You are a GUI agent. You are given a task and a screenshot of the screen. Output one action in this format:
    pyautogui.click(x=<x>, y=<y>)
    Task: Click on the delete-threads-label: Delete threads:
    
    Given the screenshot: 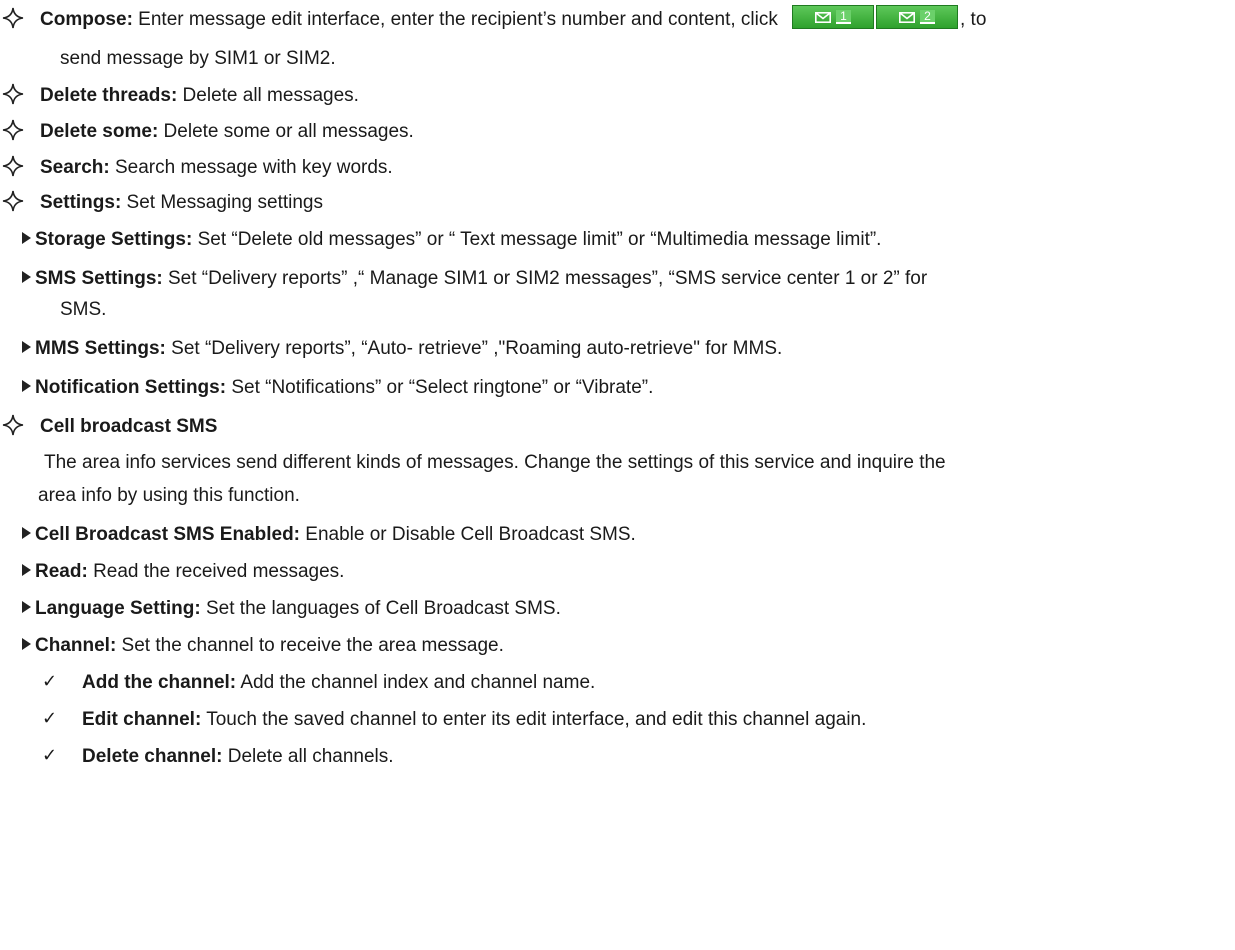 What is the action you would take?
    pyautogui.click(x=109, y=95)
    